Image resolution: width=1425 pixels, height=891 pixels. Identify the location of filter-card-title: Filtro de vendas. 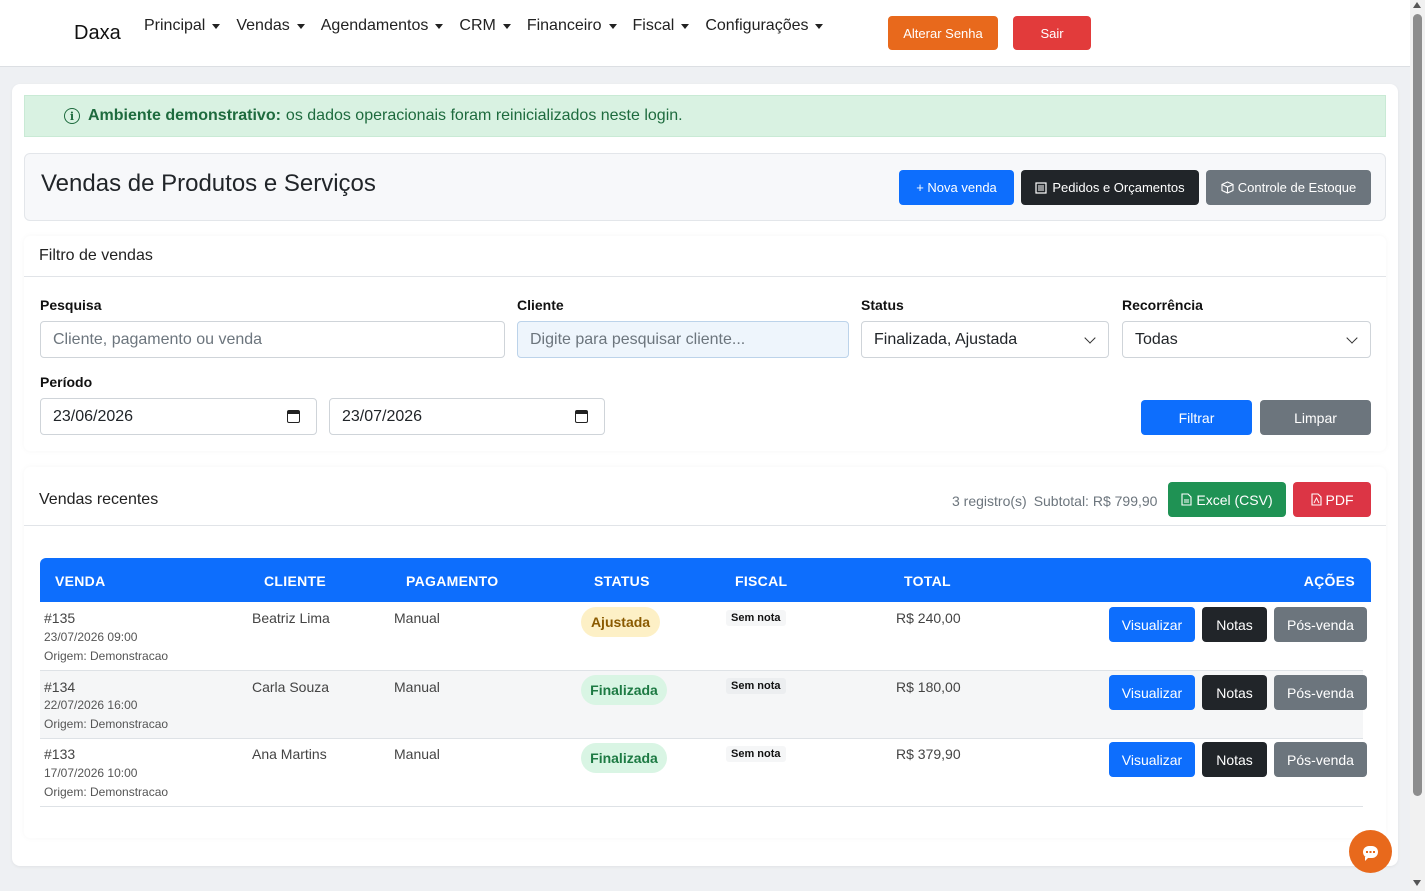
(705, 256).